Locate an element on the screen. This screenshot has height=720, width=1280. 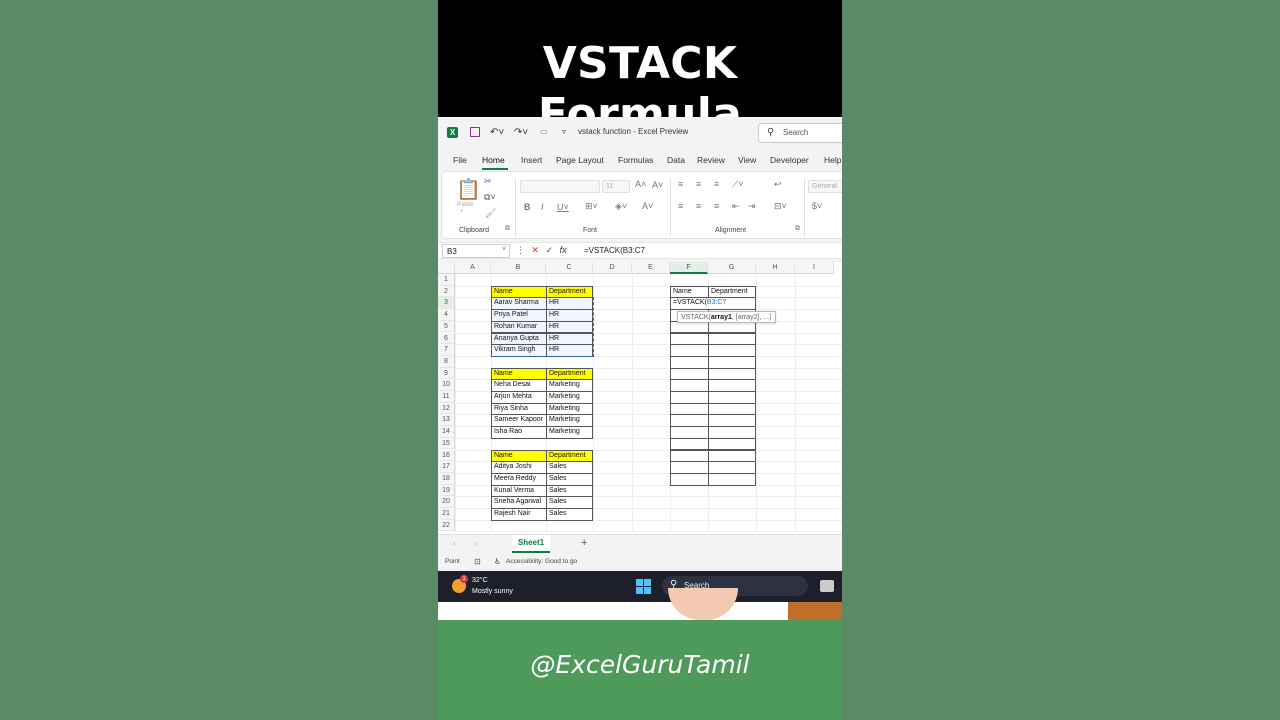
task-view-icon is located at coordinates (827, 586).